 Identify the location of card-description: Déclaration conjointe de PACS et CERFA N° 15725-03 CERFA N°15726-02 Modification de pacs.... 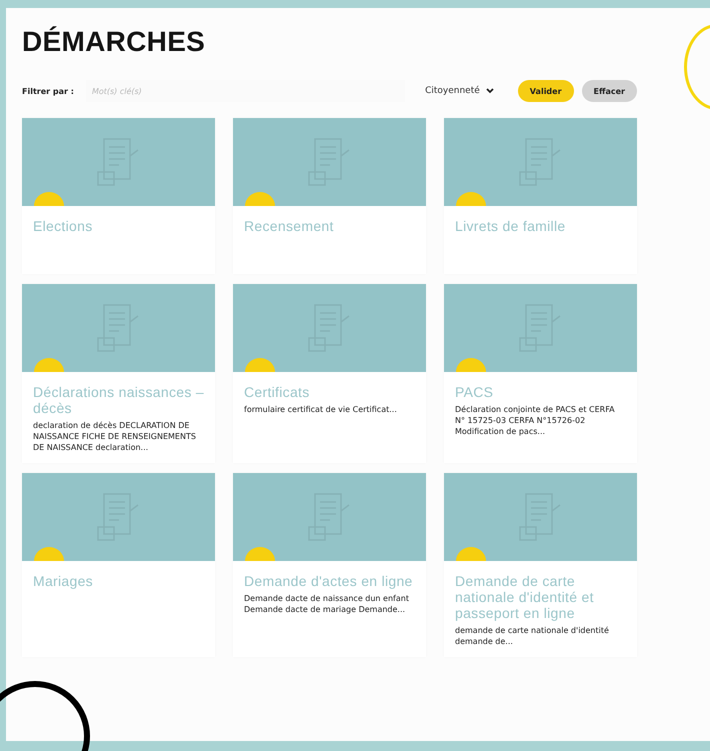
(535, 420).